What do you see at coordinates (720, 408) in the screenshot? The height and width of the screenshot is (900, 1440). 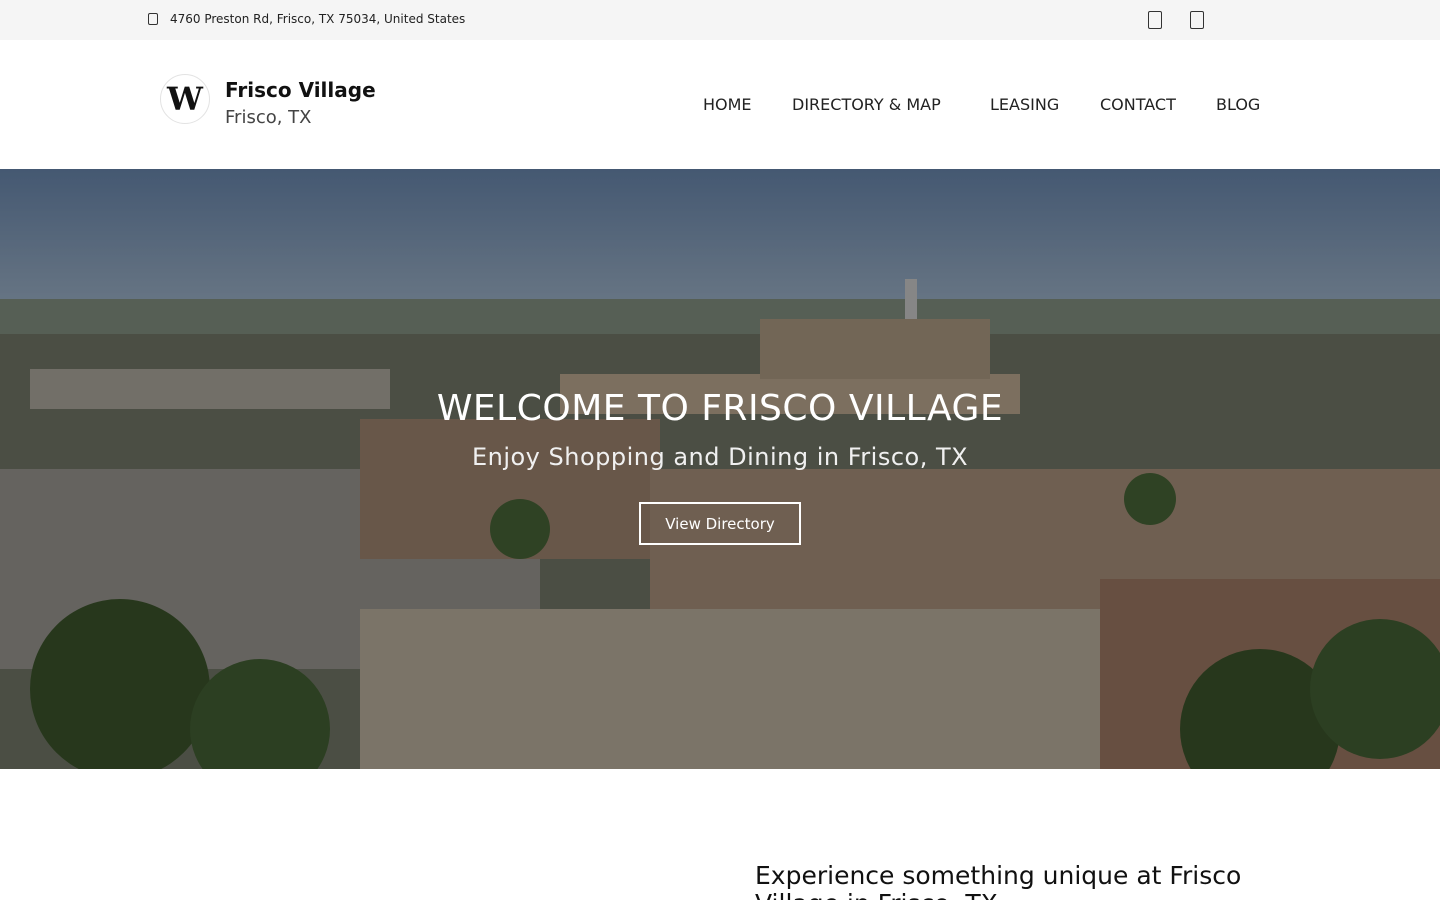 I see `hero-title: WELCOME TO FRISCO VILLAGE` at bounding box center [720, 408].